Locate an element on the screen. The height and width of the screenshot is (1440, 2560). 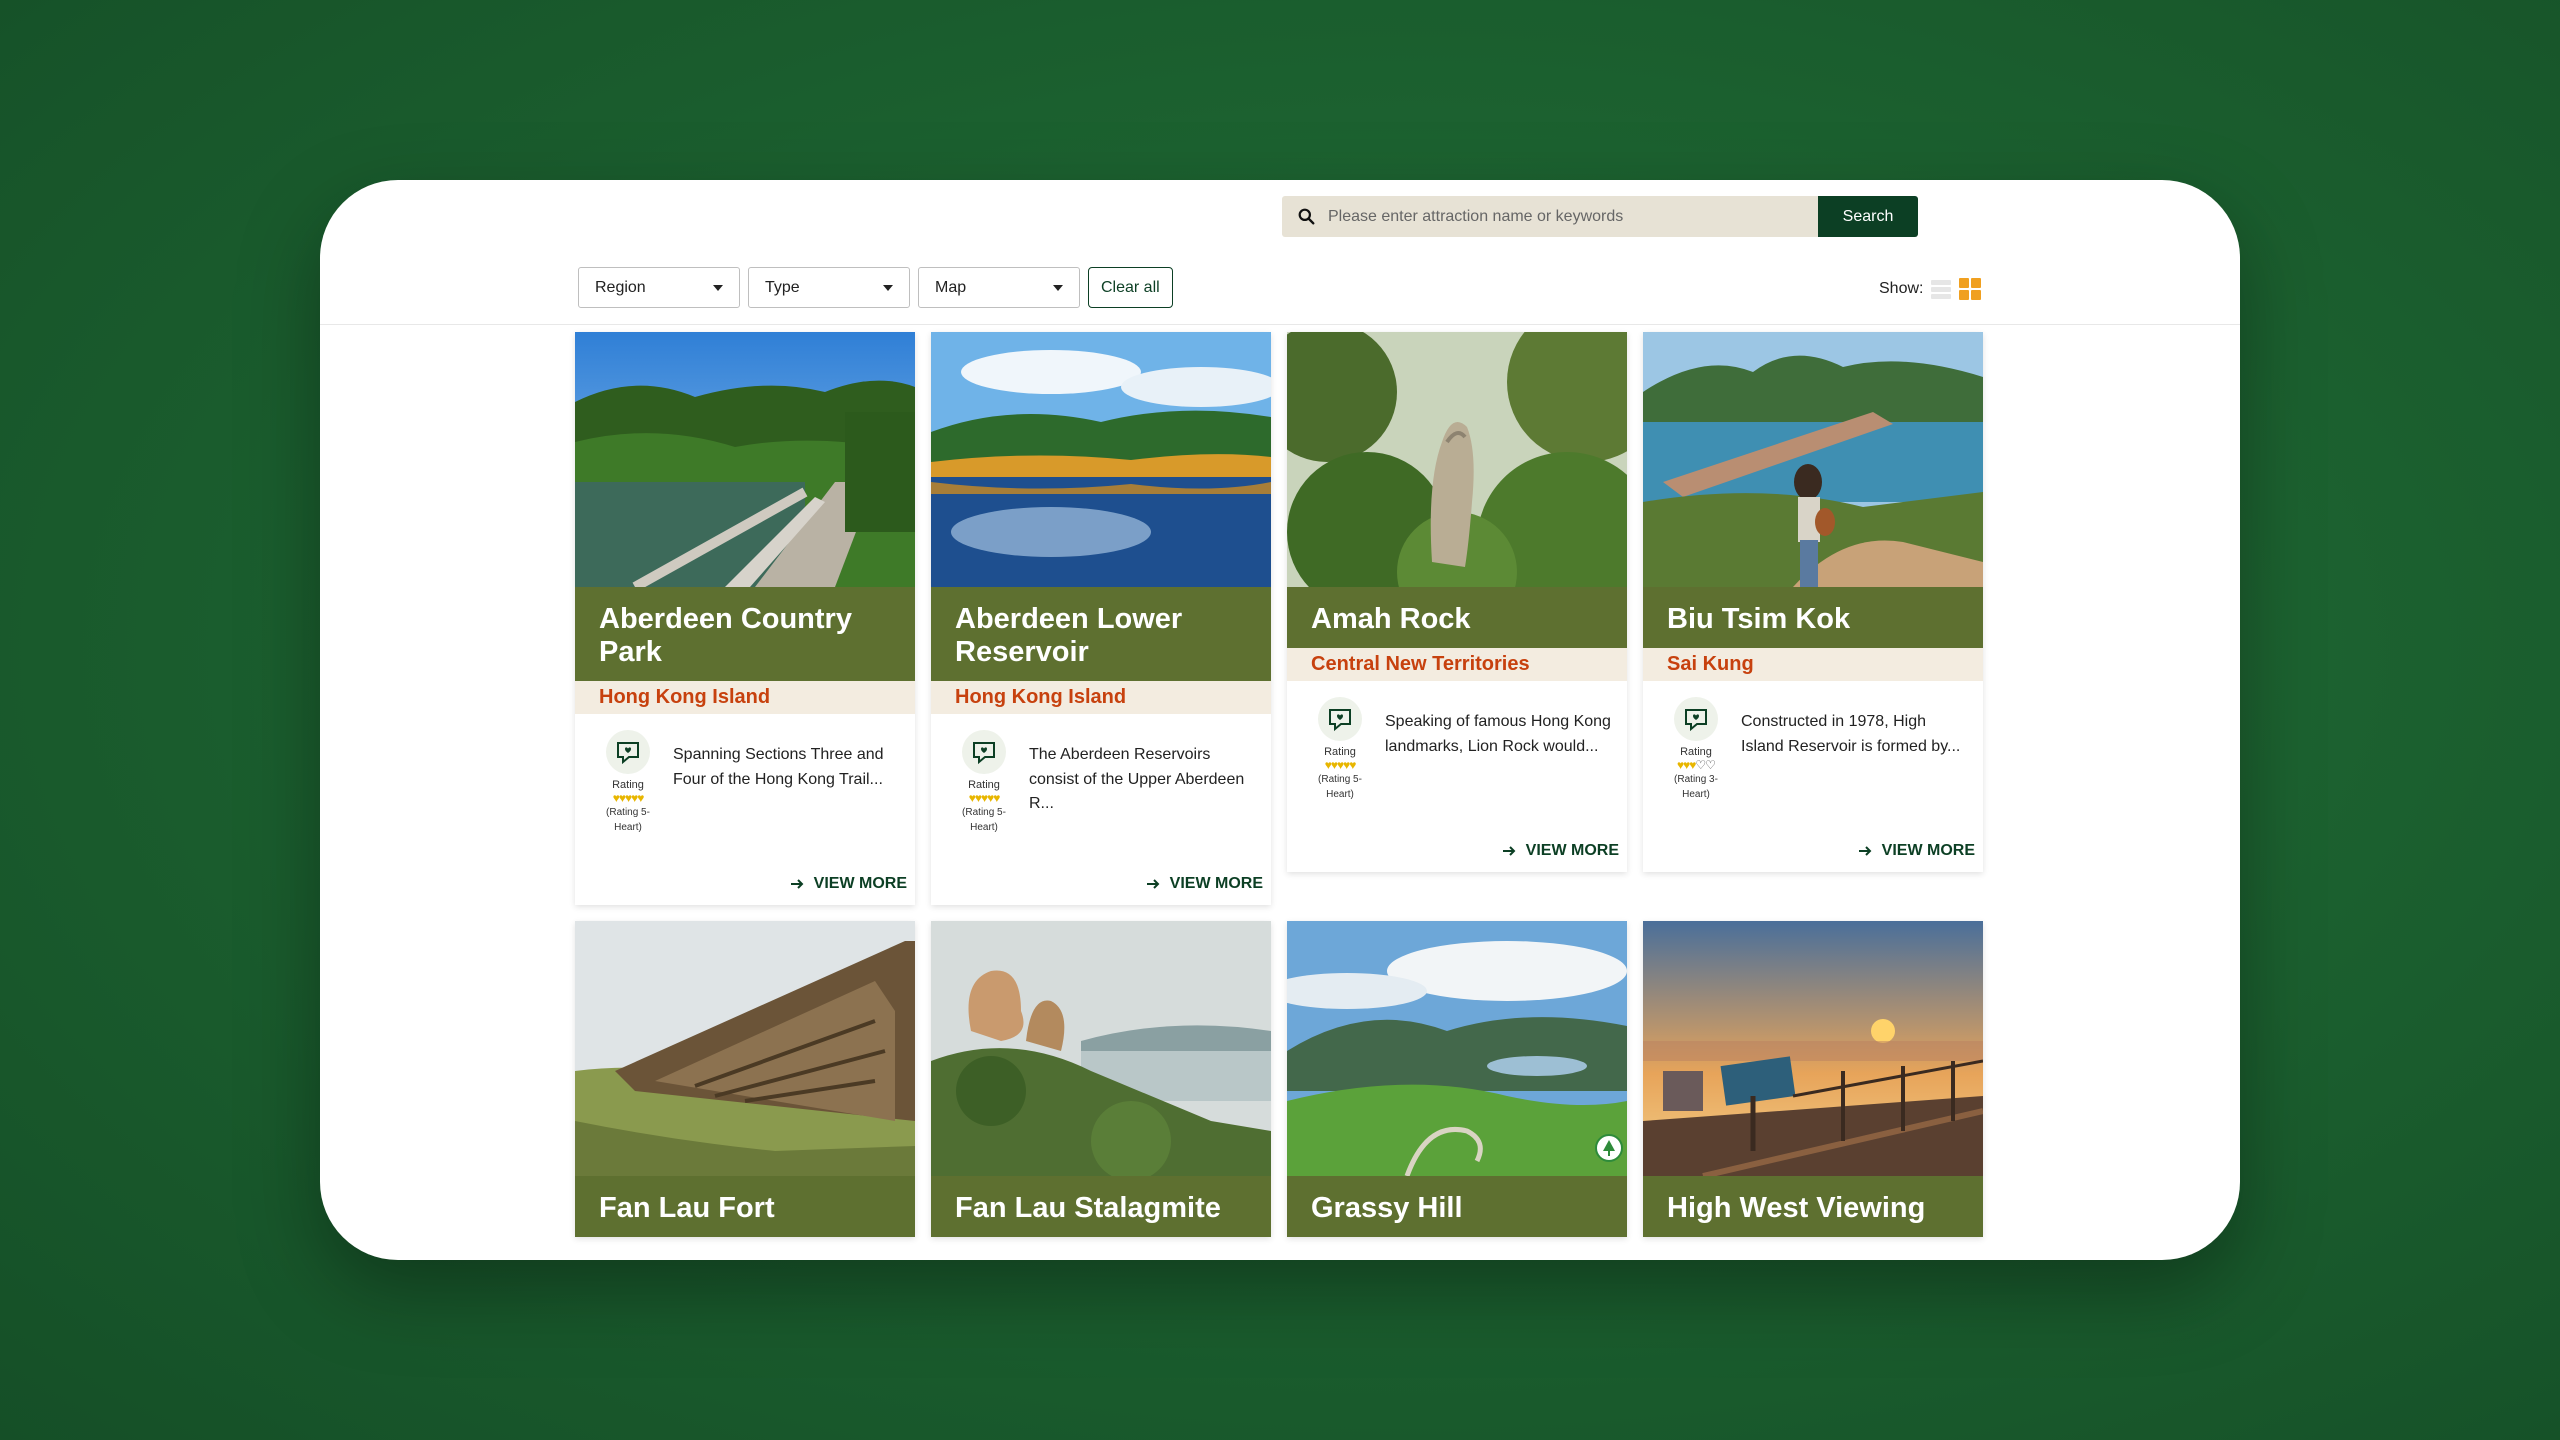
attraction-card: Fan Lau Stalagmite is located at coordinates (1101, 1079).